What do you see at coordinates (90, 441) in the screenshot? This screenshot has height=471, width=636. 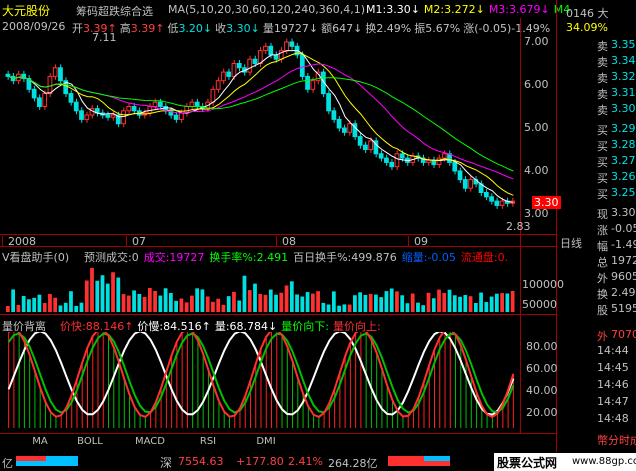 I see `indicator-tab: BOLL` at bounding box center [90, 441].